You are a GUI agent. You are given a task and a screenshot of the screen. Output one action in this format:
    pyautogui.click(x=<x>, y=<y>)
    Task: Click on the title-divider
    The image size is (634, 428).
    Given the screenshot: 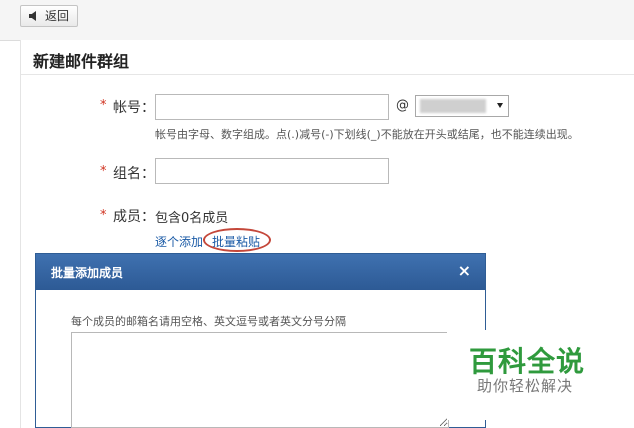 What is the action you would take?
    pyautogui.click(x=327, y=74)
    